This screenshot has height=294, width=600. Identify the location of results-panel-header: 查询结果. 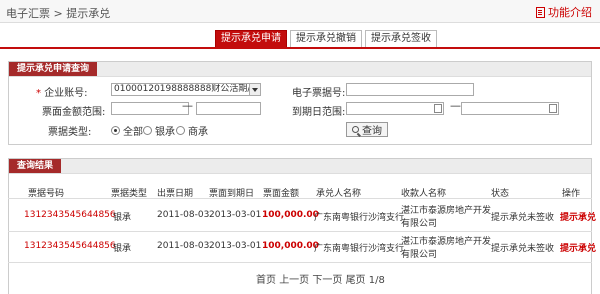
(300, 166).